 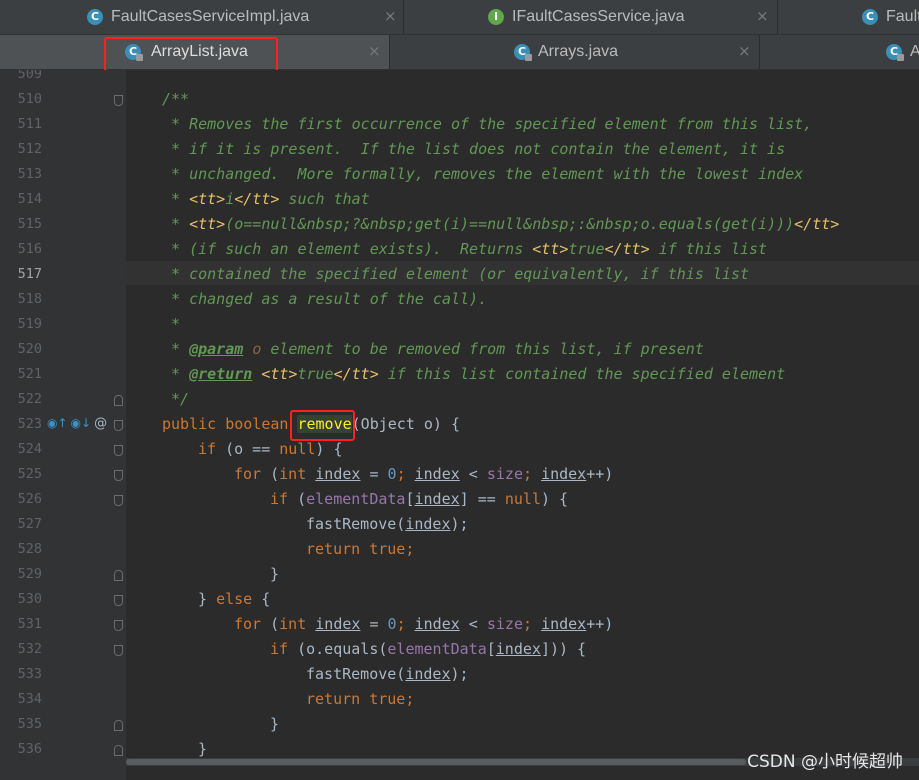 I want to click on line-number: 525, so click(x=29, y=474).